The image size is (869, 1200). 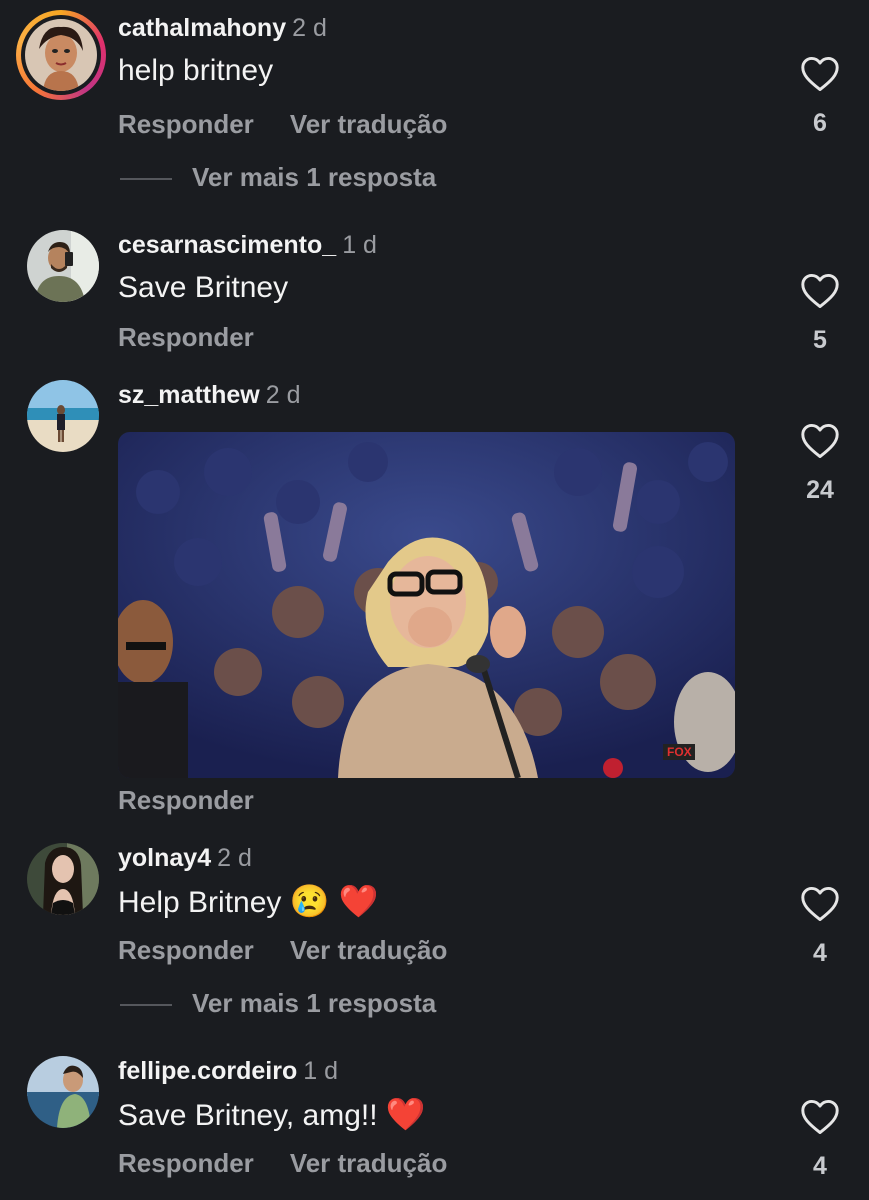 What do you see at coordinates (202, 28) in the screenshot?
I see `username: cathalmahony` at bounding box center [202, 28].